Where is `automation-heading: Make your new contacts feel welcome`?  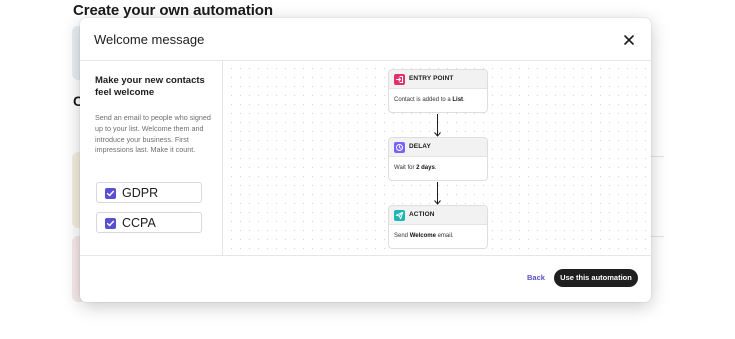
automation-heading: Make your new contacts feel welcome is located at coordinates (150, 86).